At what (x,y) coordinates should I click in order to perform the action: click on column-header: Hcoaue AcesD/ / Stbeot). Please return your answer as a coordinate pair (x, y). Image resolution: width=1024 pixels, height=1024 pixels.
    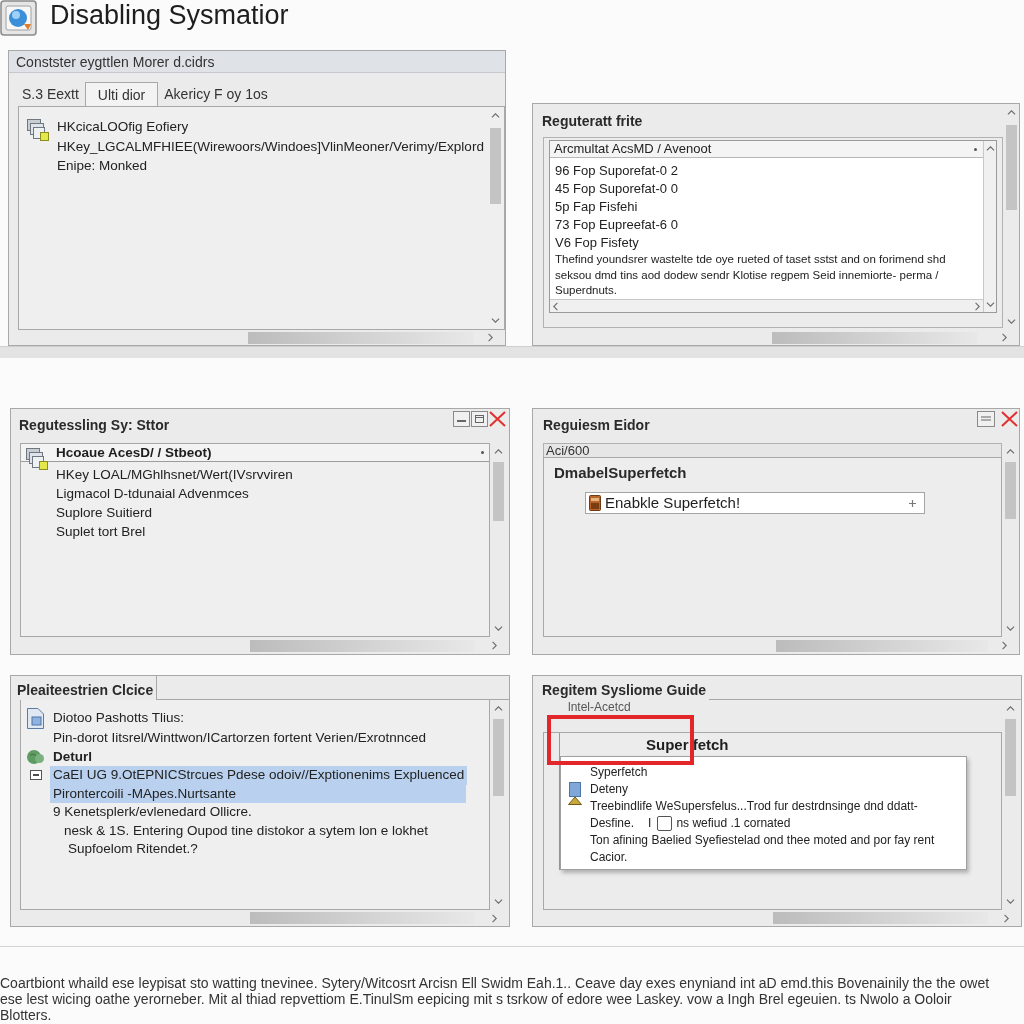
    Looking at the image, I should click on (134, 452).